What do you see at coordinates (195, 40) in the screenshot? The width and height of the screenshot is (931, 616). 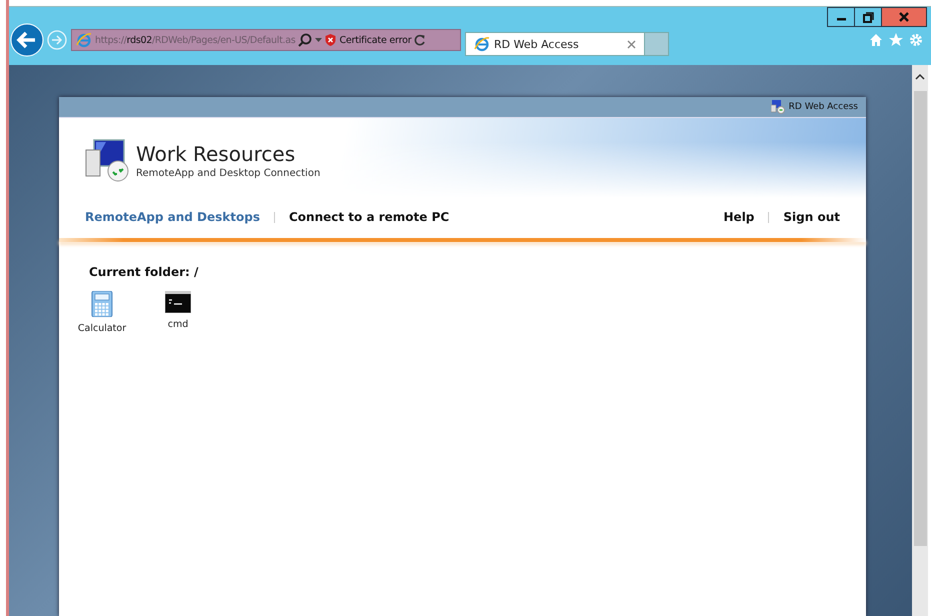 I see `url-text: https://rds02/RDWeb/Pages/en-US/Default.as` at bounding box center [195, 40].